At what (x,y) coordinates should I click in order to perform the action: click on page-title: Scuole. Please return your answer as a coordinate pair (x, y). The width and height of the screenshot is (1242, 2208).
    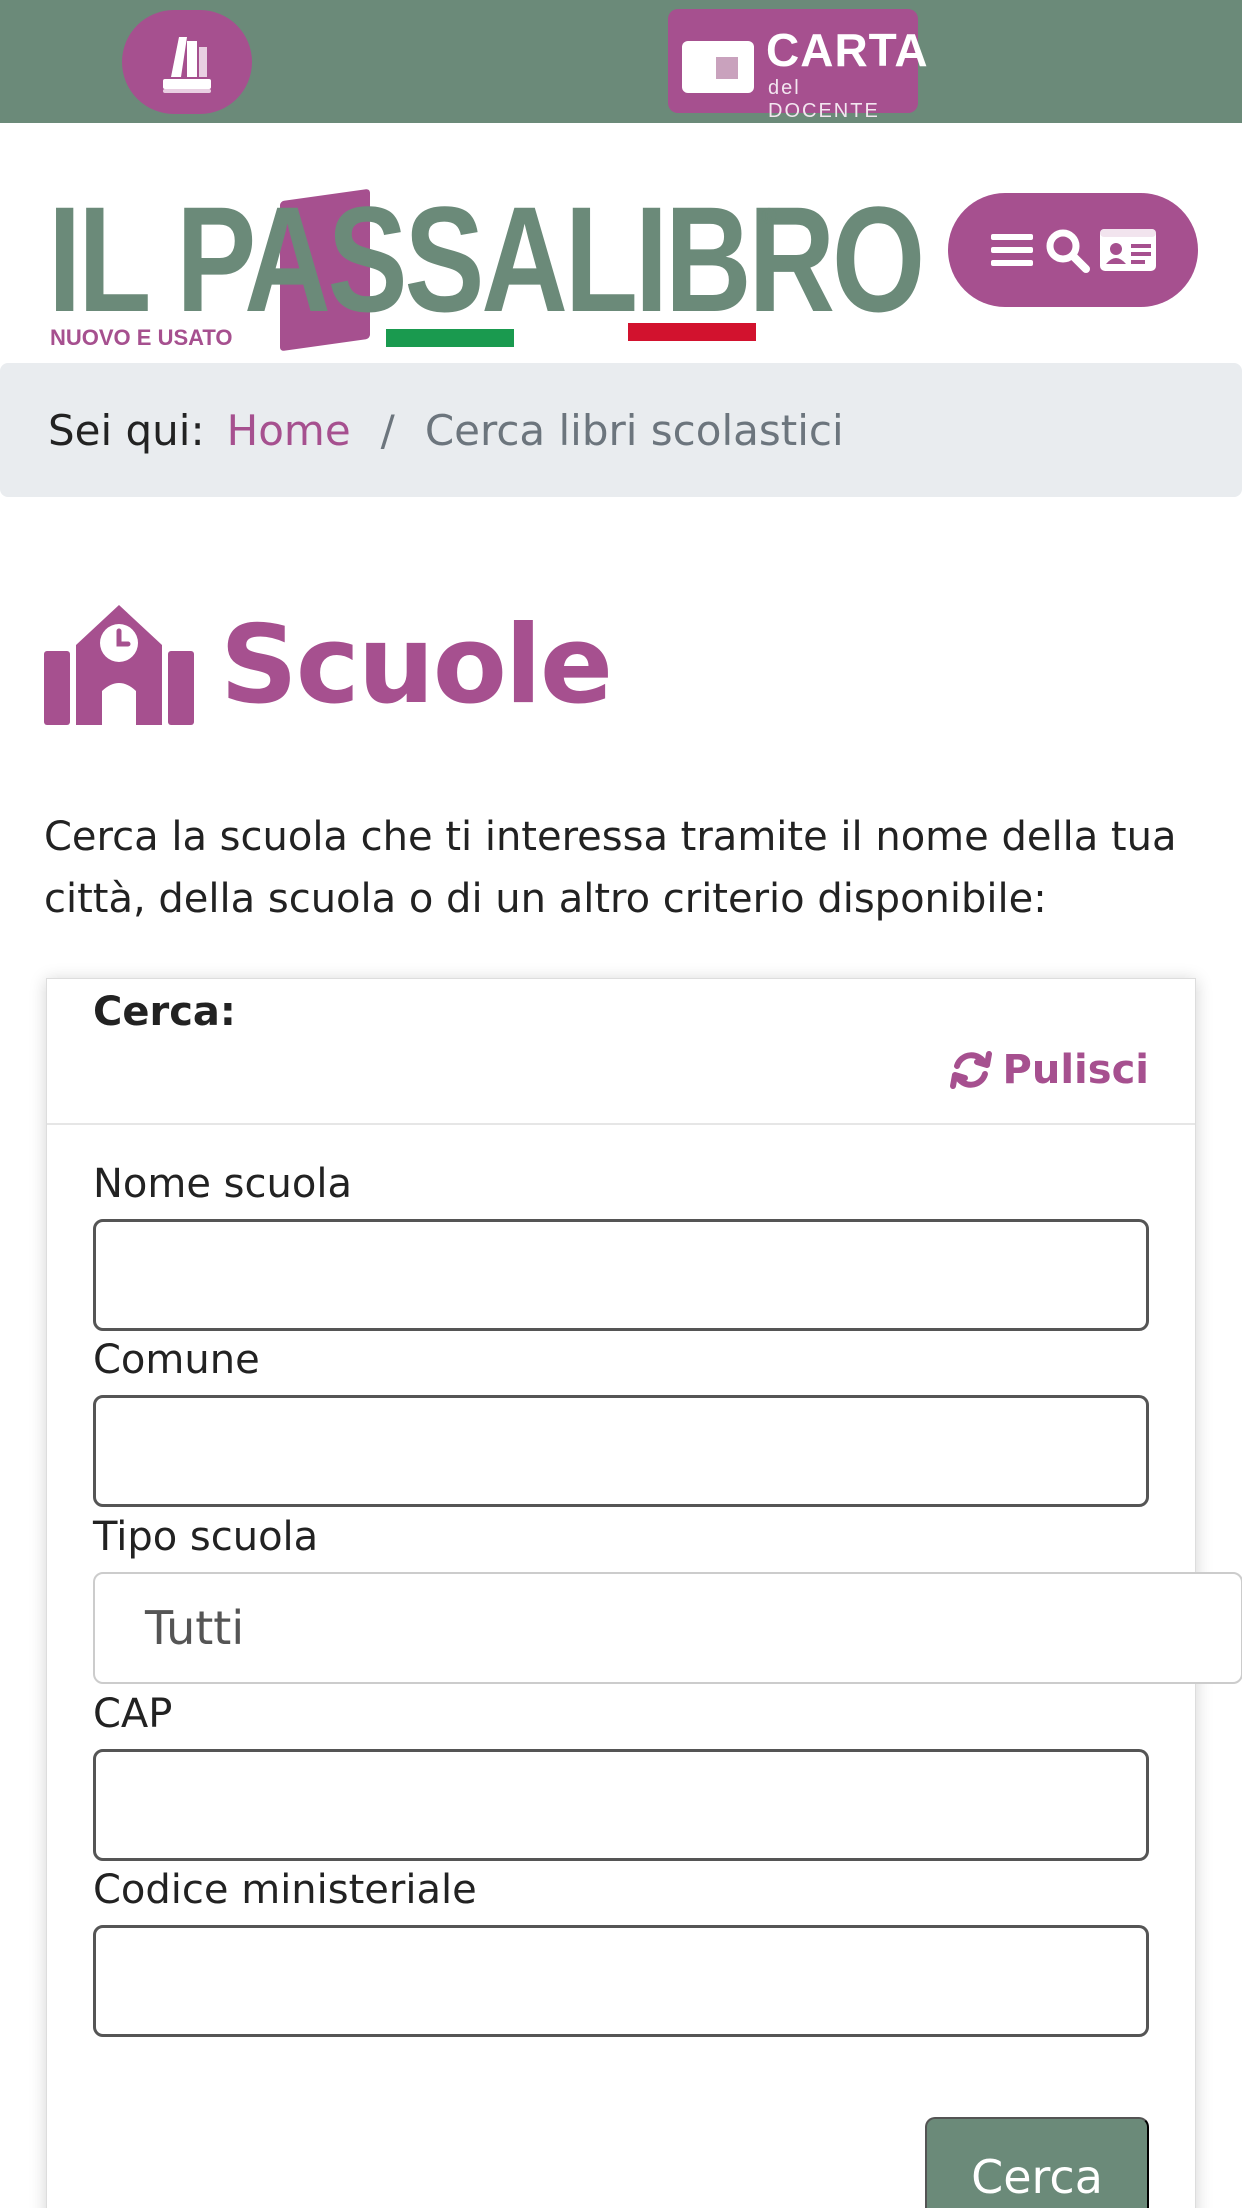
    Looking at the image, I should click on (416, 665).